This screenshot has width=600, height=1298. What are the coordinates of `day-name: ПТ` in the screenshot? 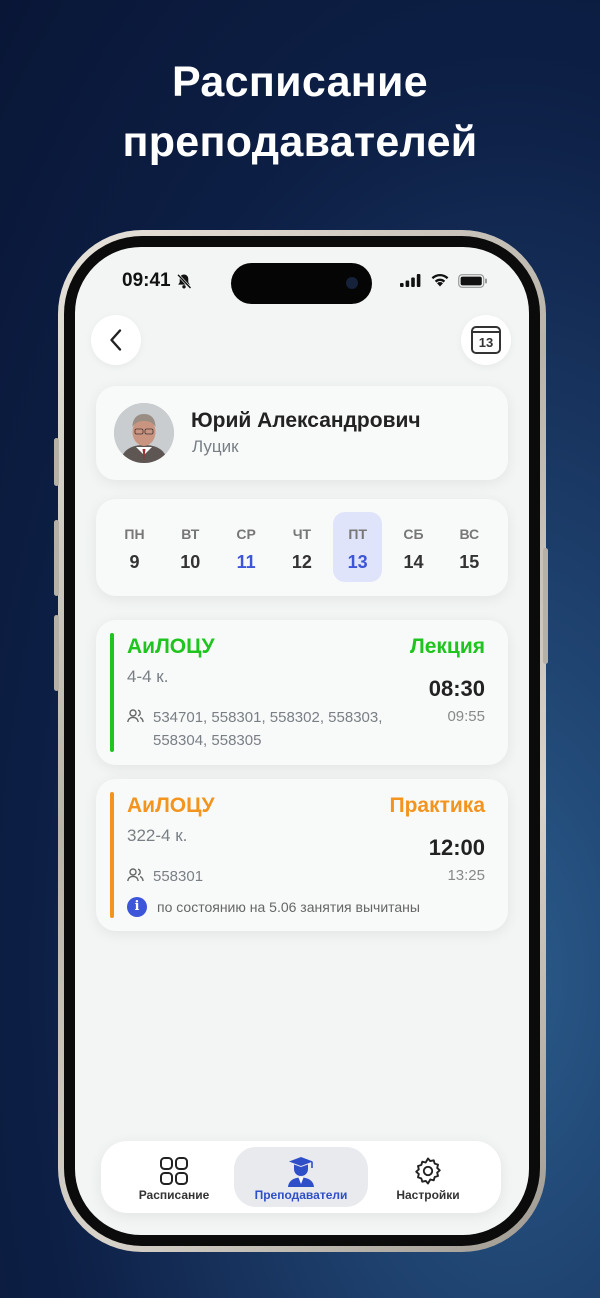 It's located at (357, 534).